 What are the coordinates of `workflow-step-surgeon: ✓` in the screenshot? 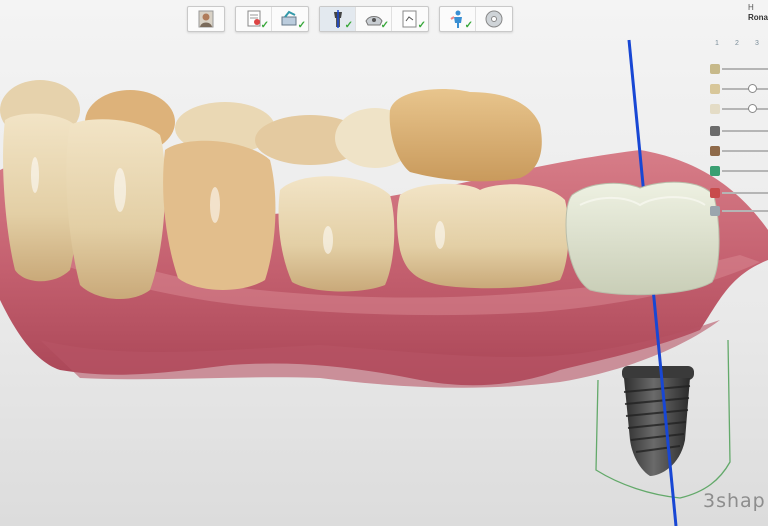 It's located at (458, 19).